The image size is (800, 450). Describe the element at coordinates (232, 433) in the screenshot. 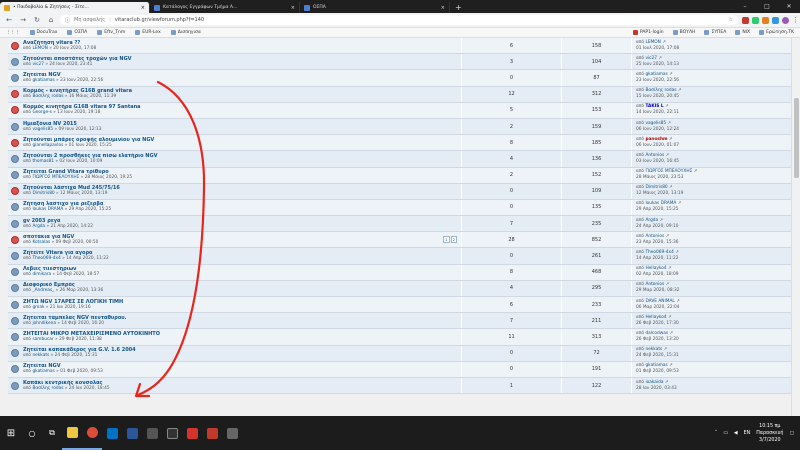

I see `calculator-icon` at that location.